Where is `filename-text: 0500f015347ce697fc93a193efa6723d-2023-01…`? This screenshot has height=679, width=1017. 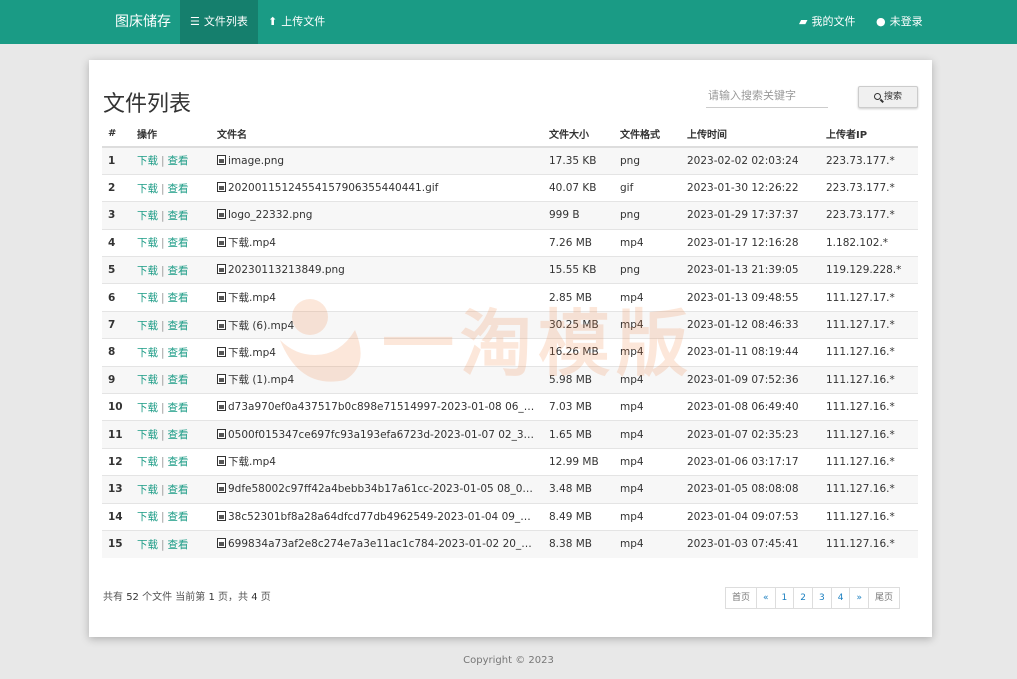
filename-text: 0500f015347ce697fc93a193efa6723d-2023-01… is located at coordinates (385, 434).